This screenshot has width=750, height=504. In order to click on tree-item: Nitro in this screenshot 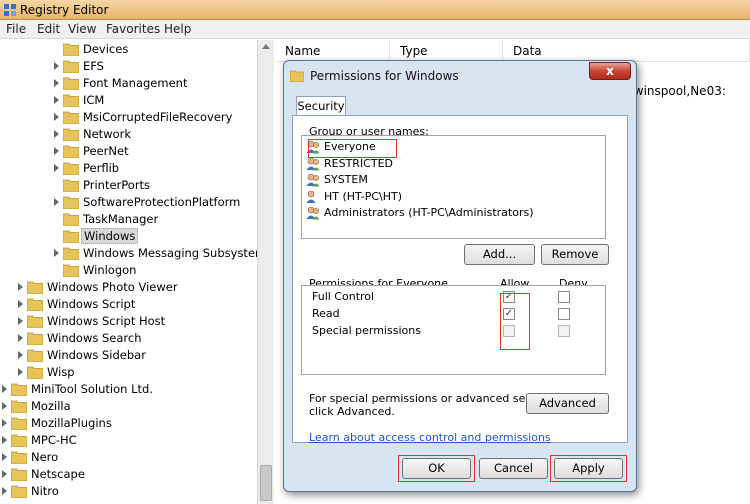, I will do `click(127, 491)`.